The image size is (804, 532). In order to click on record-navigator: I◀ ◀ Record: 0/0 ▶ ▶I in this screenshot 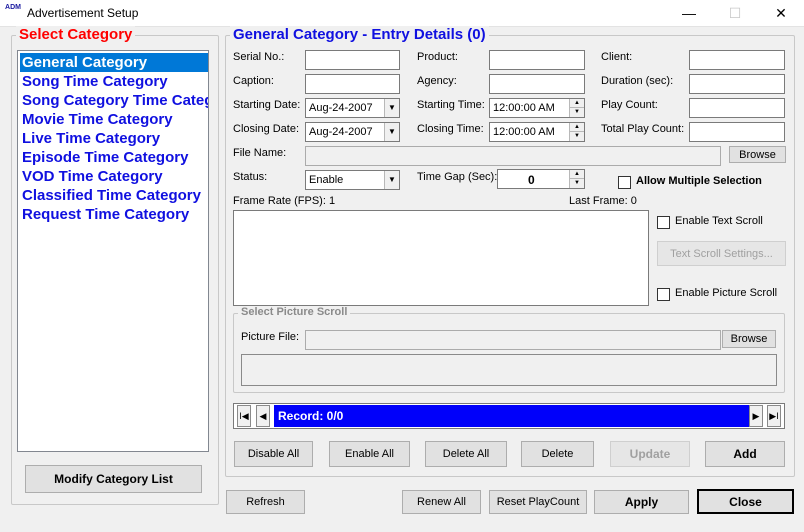, I will do `click(509, 416)`.